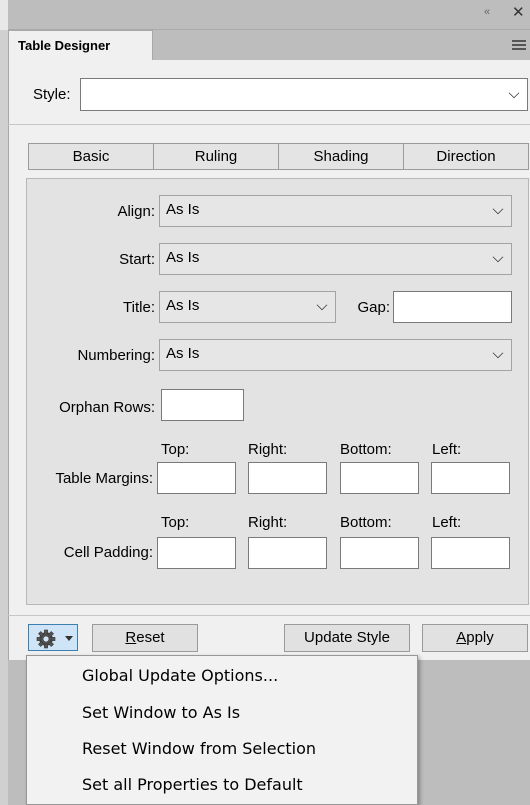 This screenshot has height=805, width=530. What do you see at coordinates (107, 407) in the screenshot?
I see `orphan-rows-label: Orphan Rows:` at bounding box center [107, 407].